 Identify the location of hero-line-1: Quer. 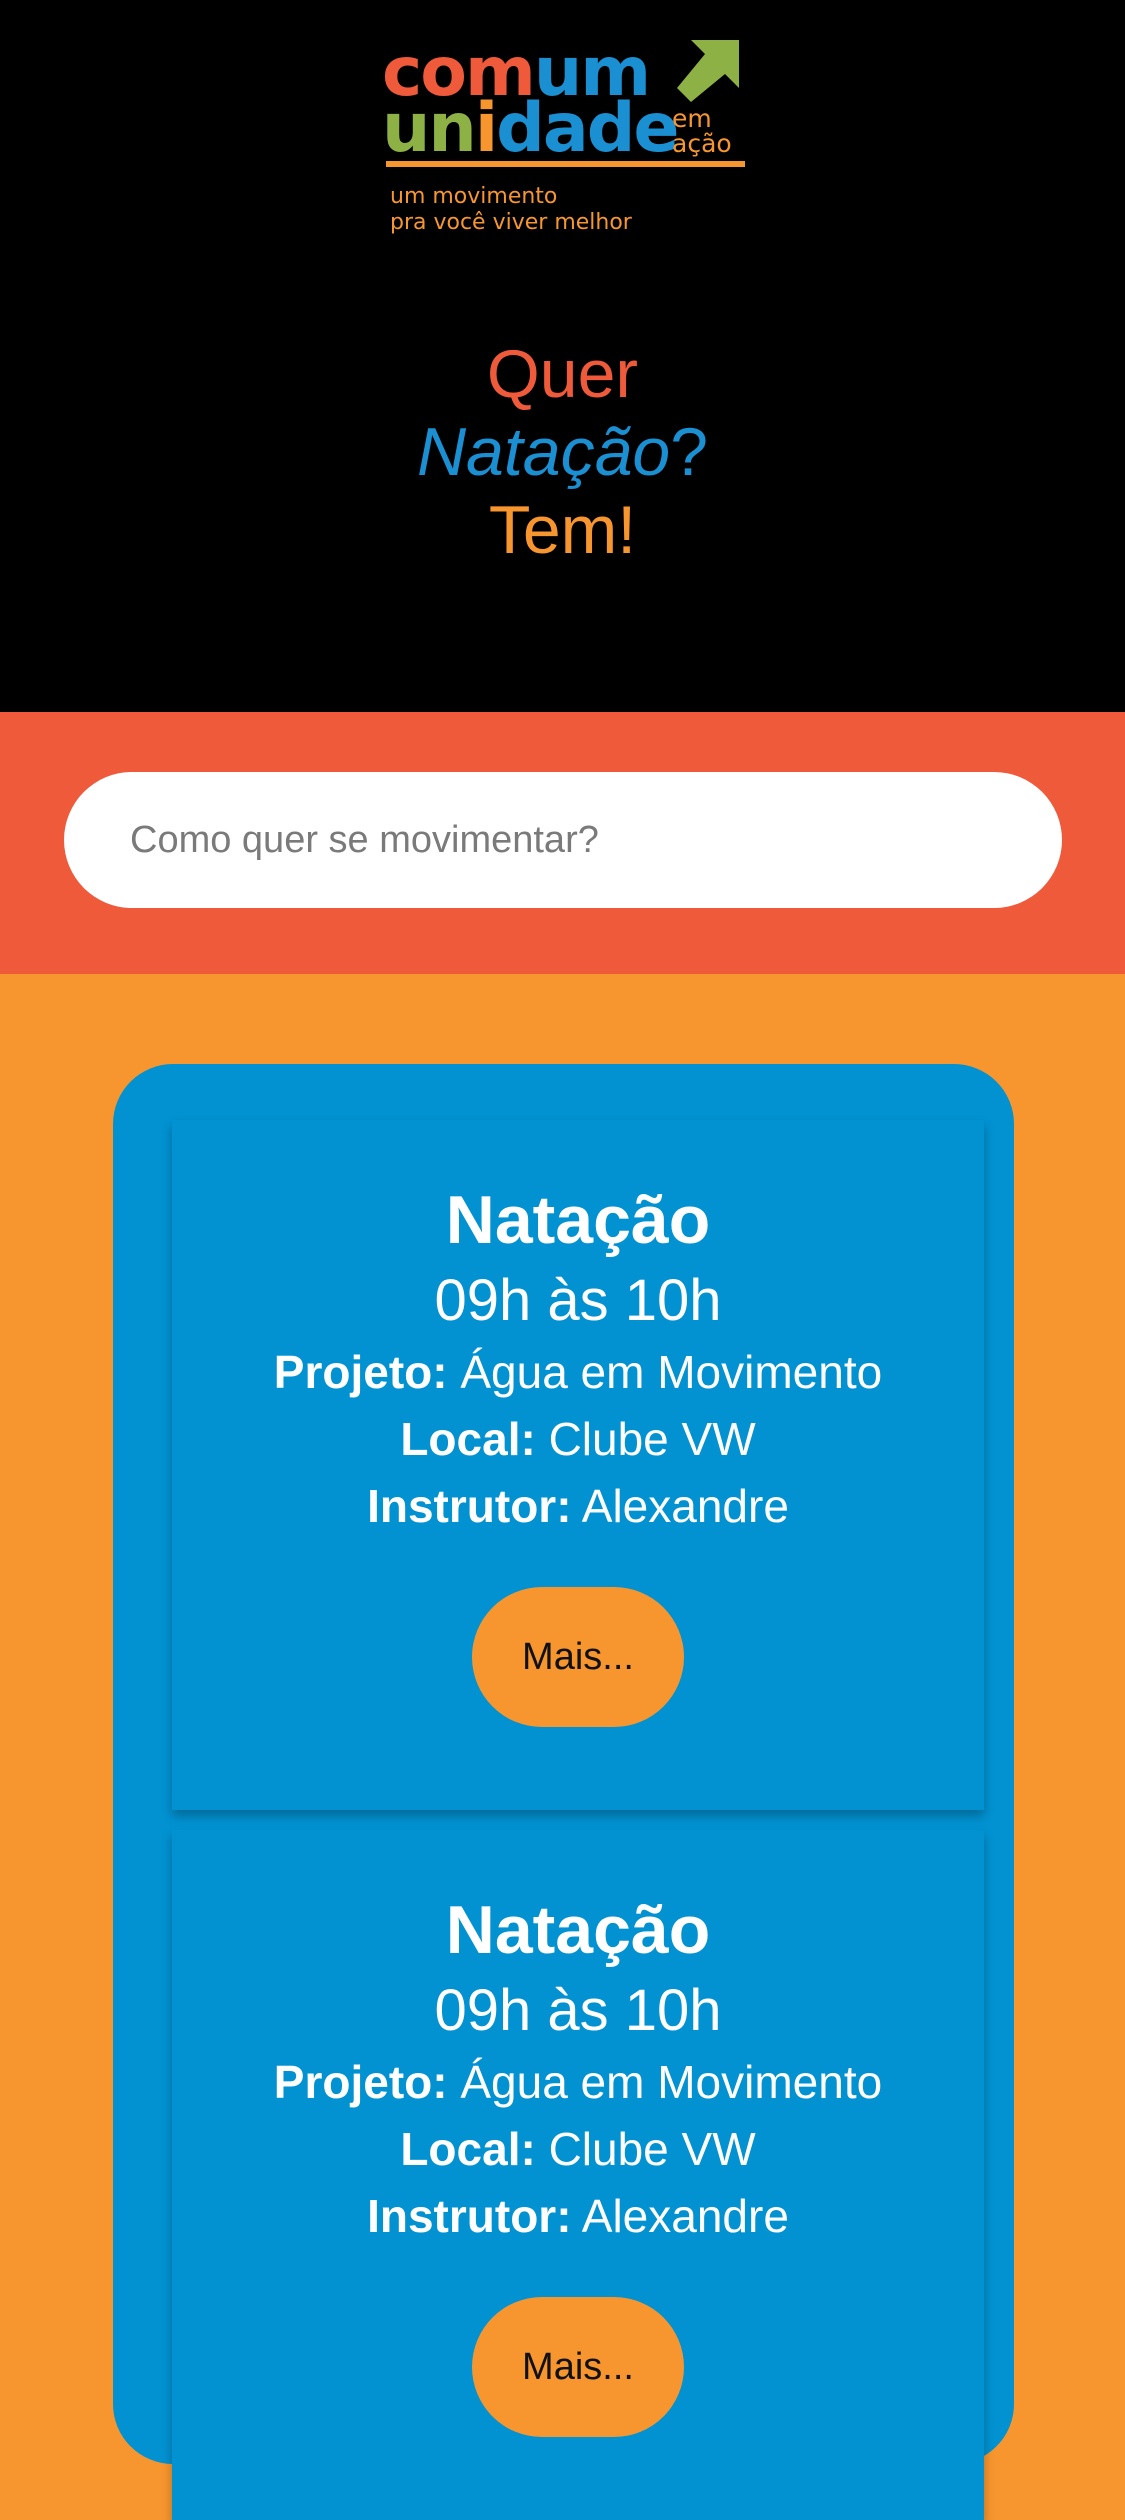
(562, 374).